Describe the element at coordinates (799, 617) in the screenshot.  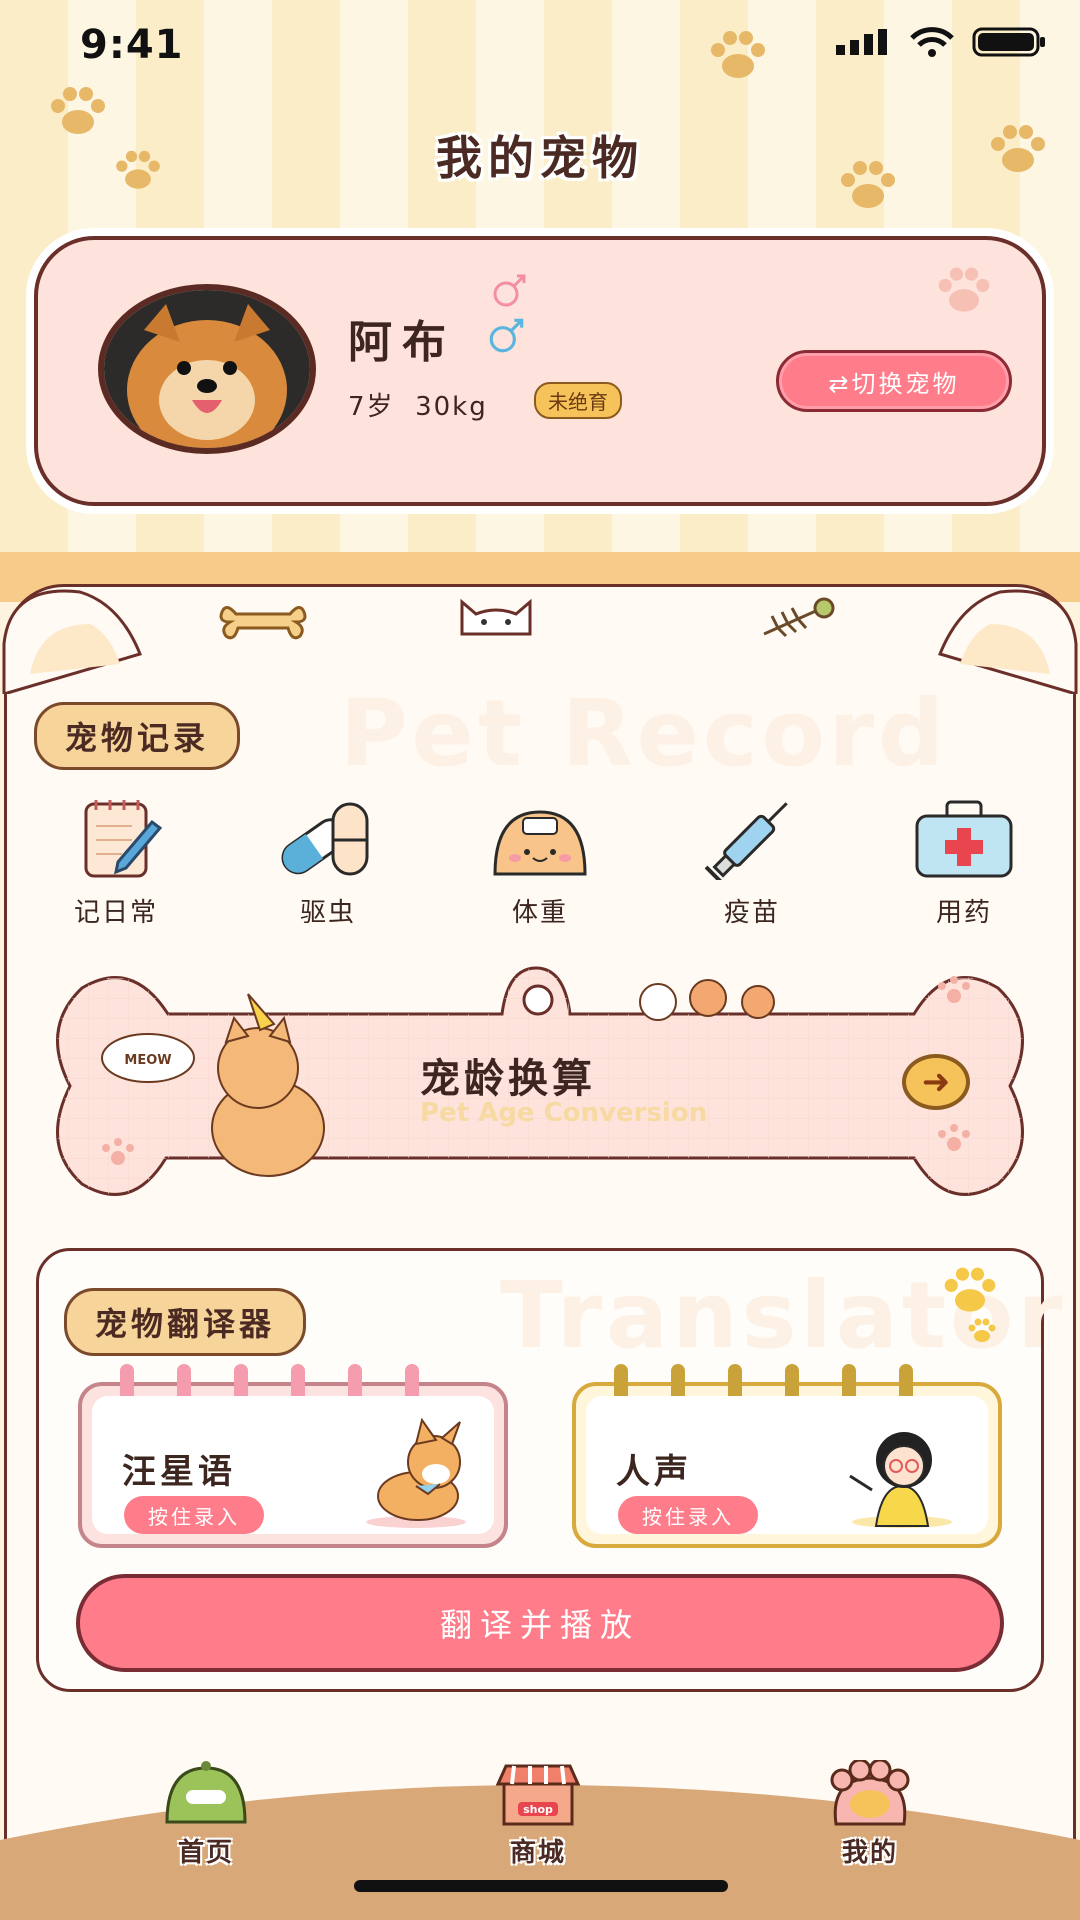
I see `fishbone-icon` at that location.